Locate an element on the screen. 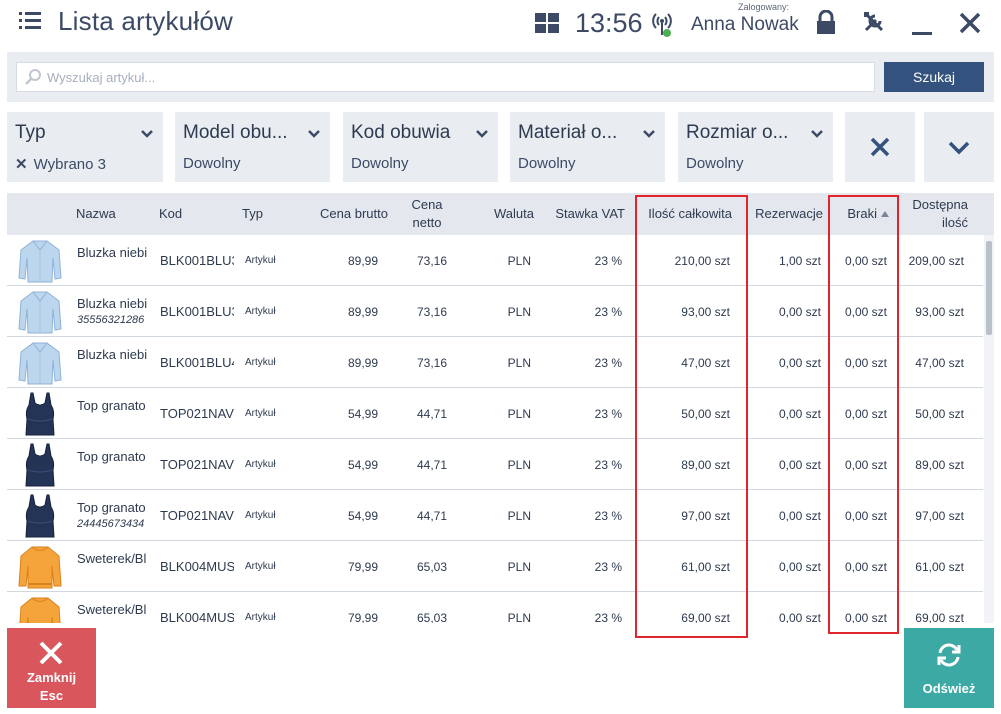 This screenshot has width=1001, height=714. filter-value: Dowolny is located at coordinates (212, 163).